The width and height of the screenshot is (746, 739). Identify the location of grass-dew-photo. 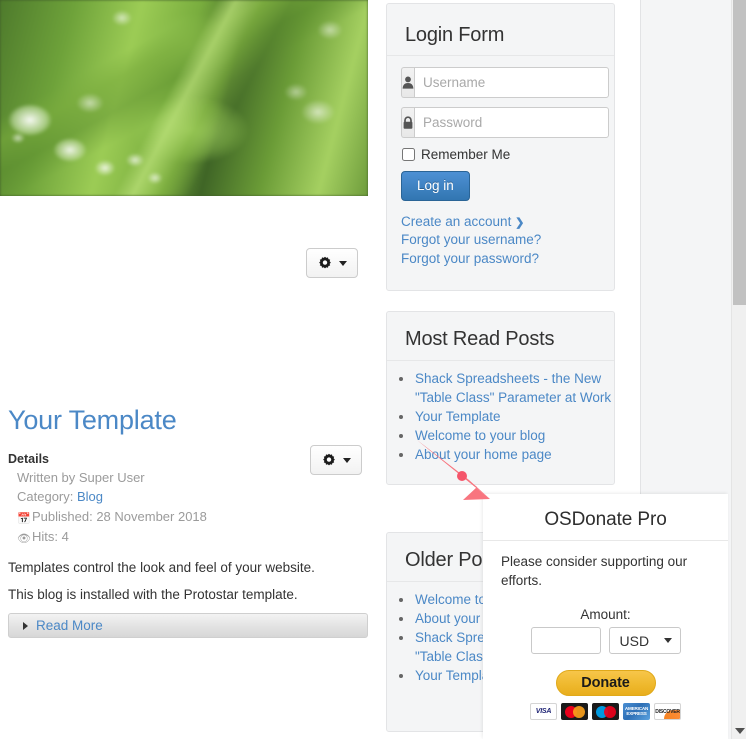
(184, 98).